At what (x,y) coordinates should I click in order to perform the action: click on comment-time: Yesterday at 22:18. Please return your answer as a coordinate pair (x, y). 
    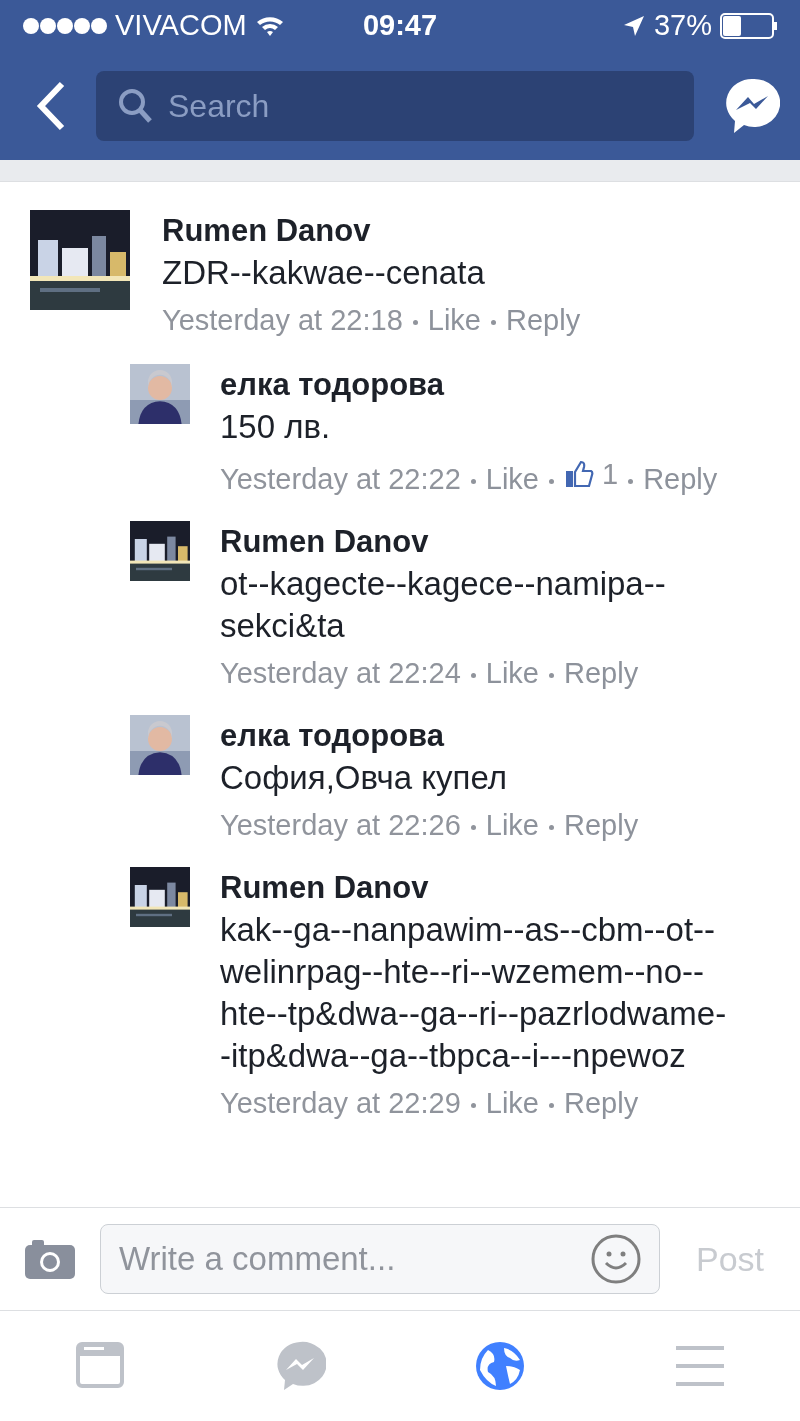
    Looking at the image, I should click on (282, 320).